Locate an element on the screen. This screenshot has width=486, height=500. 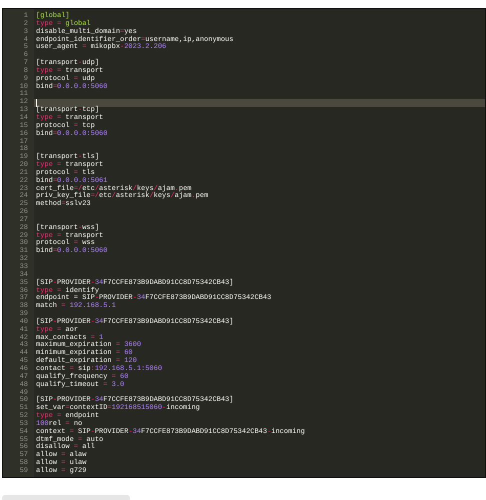
text-cursor is located at coordinates (36, 103).